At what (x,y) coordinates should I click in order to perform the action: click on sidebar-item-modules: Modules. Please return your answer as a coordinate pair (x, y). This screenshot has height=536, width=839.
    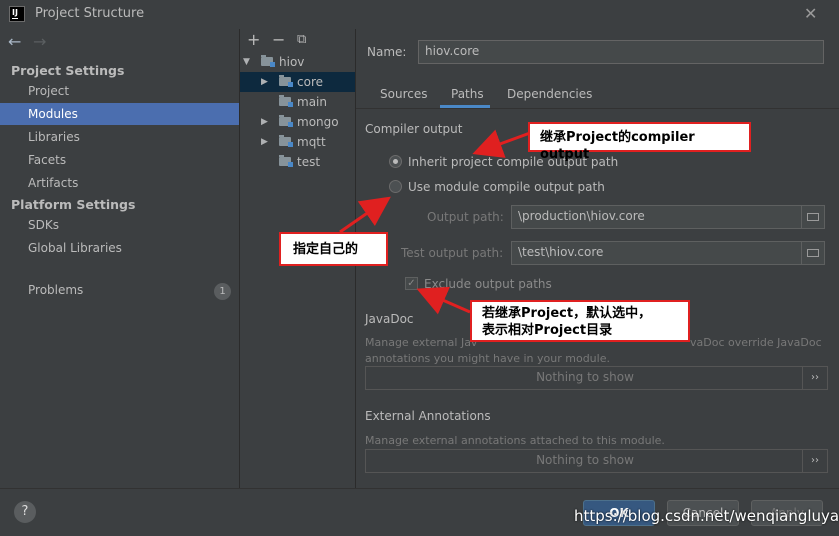
    Looking at the image, I should click on (119, 114).